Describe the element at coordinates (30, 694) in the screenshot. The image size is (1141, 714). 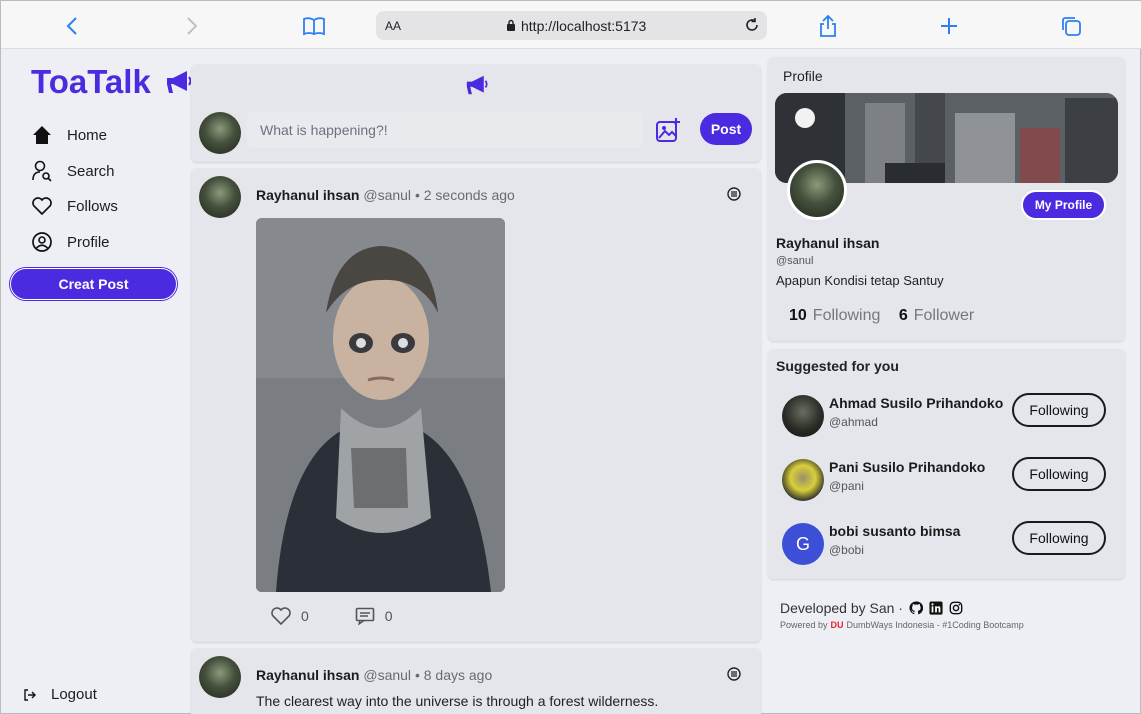
I see `logout-icon` at that location.